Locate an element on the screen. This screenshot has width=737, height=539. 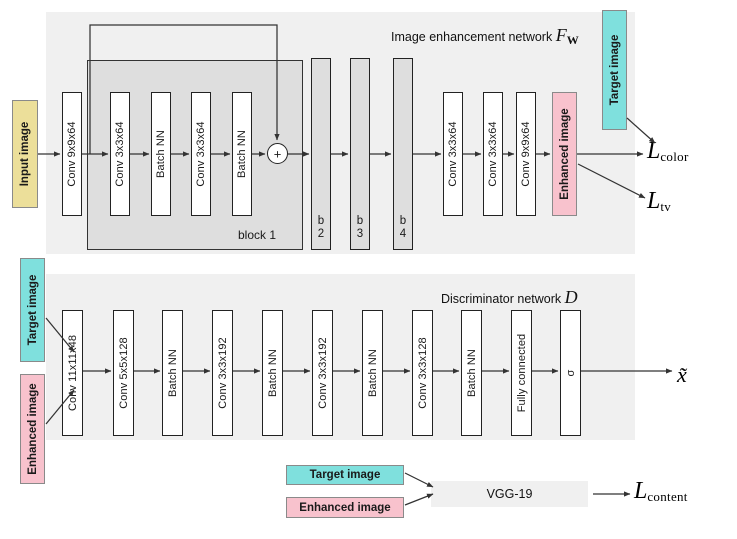
disc-layer-sigmoid: σ is located at coordinates (570, 373).